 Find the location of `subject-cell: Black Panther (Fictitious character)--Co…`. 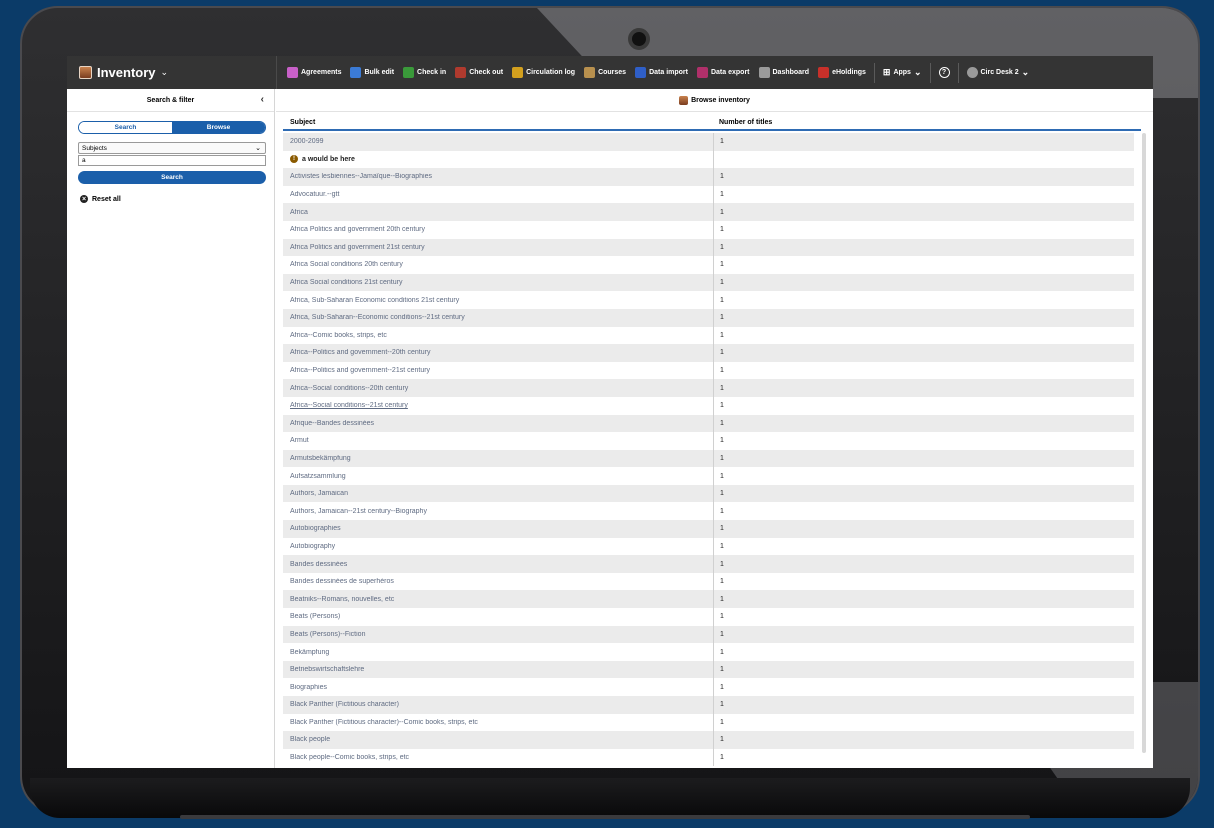

subject-cell: Black Panther (Fictitious character)--Co… is located at coordinates (384, 722).